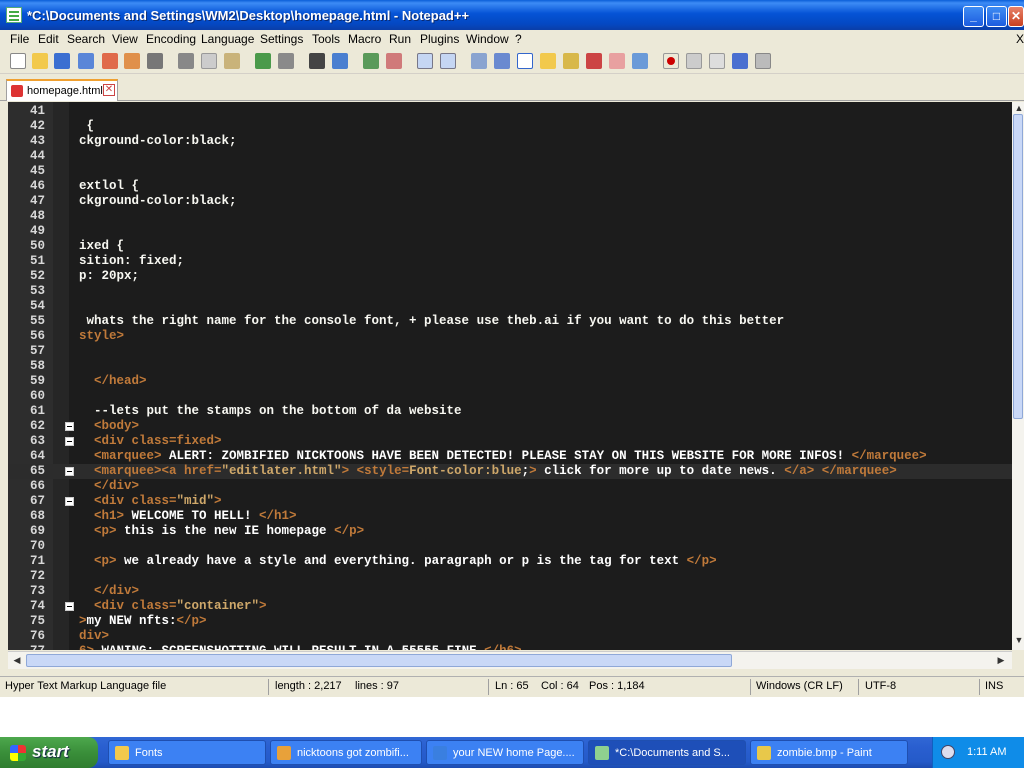 The height and width of the screenshot is (768, 1024). I want to click on code-line: 53, so click(510, 291).